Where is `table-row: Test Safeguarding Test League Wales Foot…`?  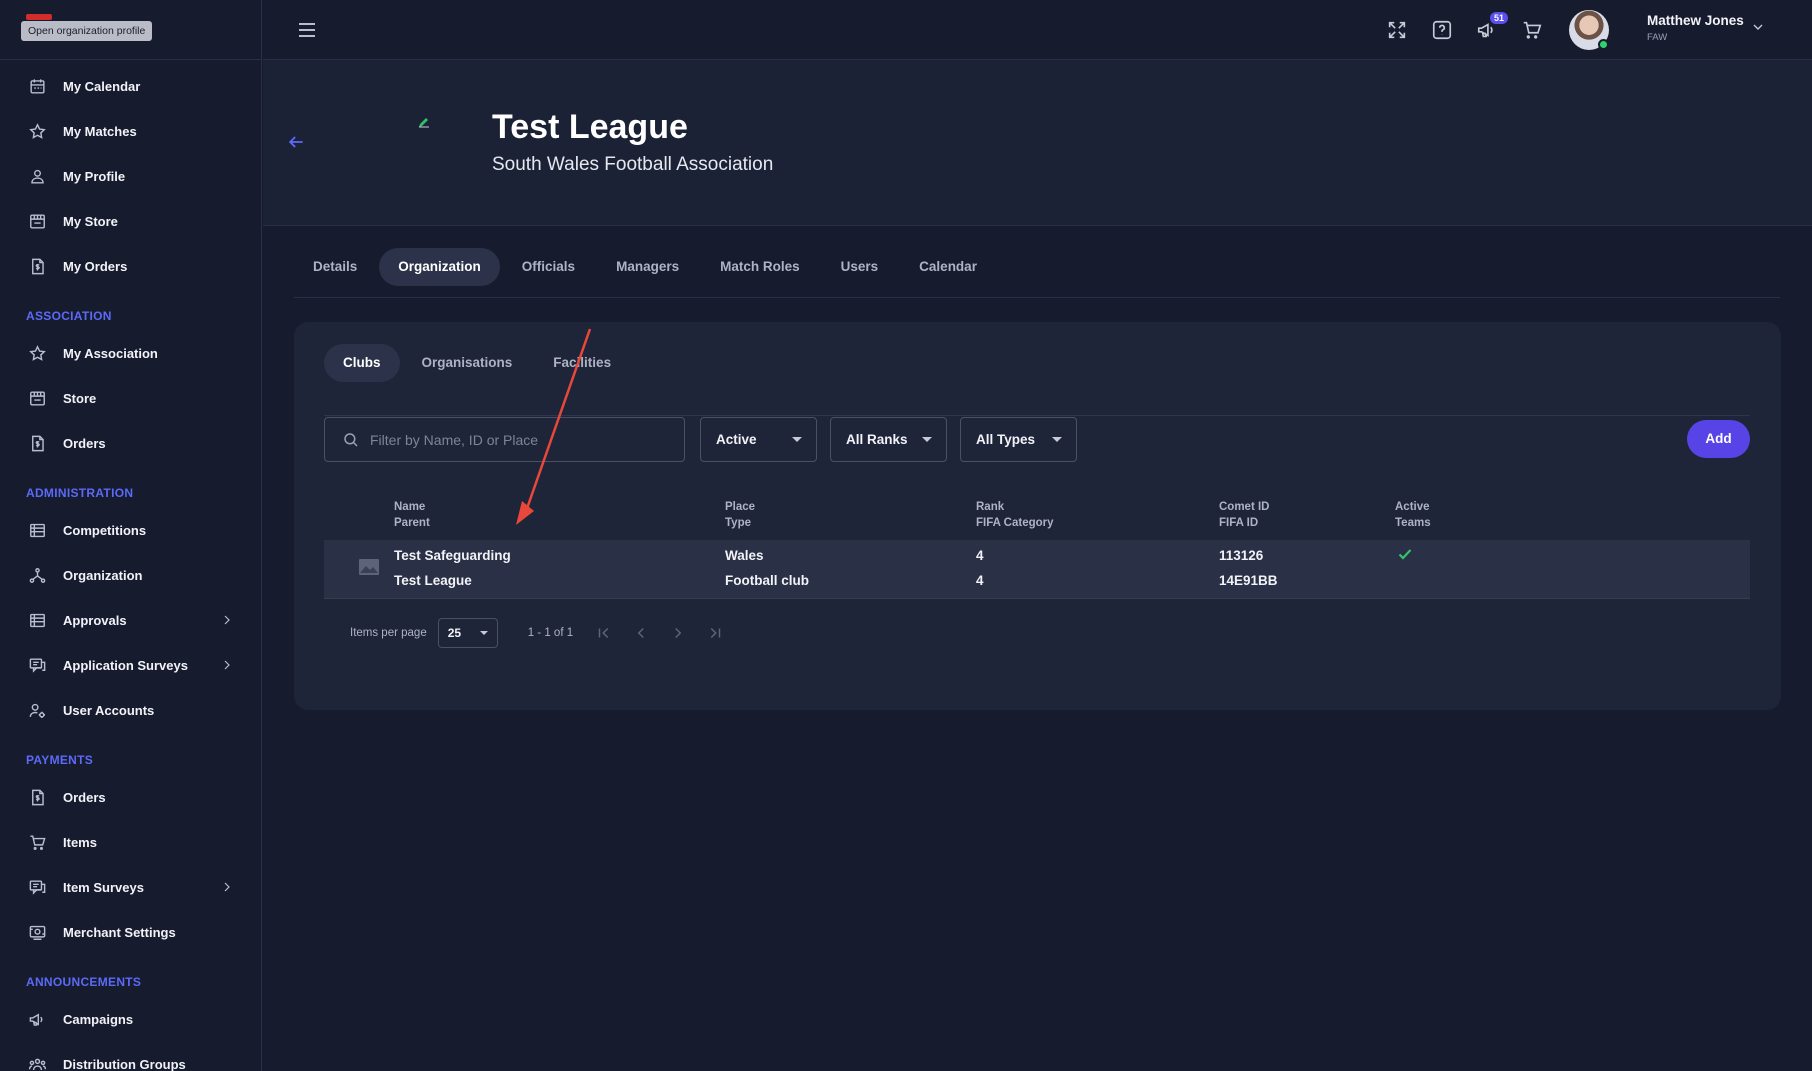
table-row: Test Safeguarding Test League Wales Foot… is located at coordinates (1037, 569).